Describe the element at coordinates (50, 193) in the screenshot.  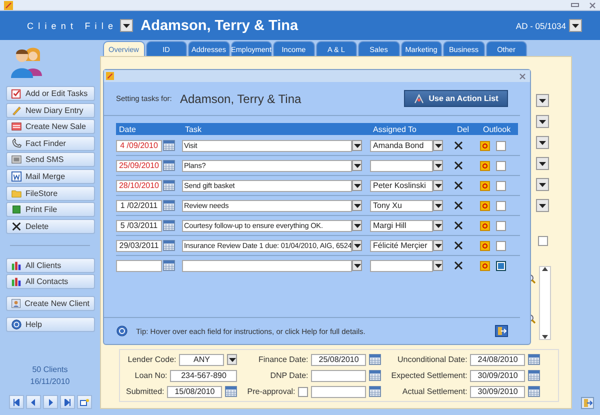
I see `sidebar-button: FileStore` at that location.